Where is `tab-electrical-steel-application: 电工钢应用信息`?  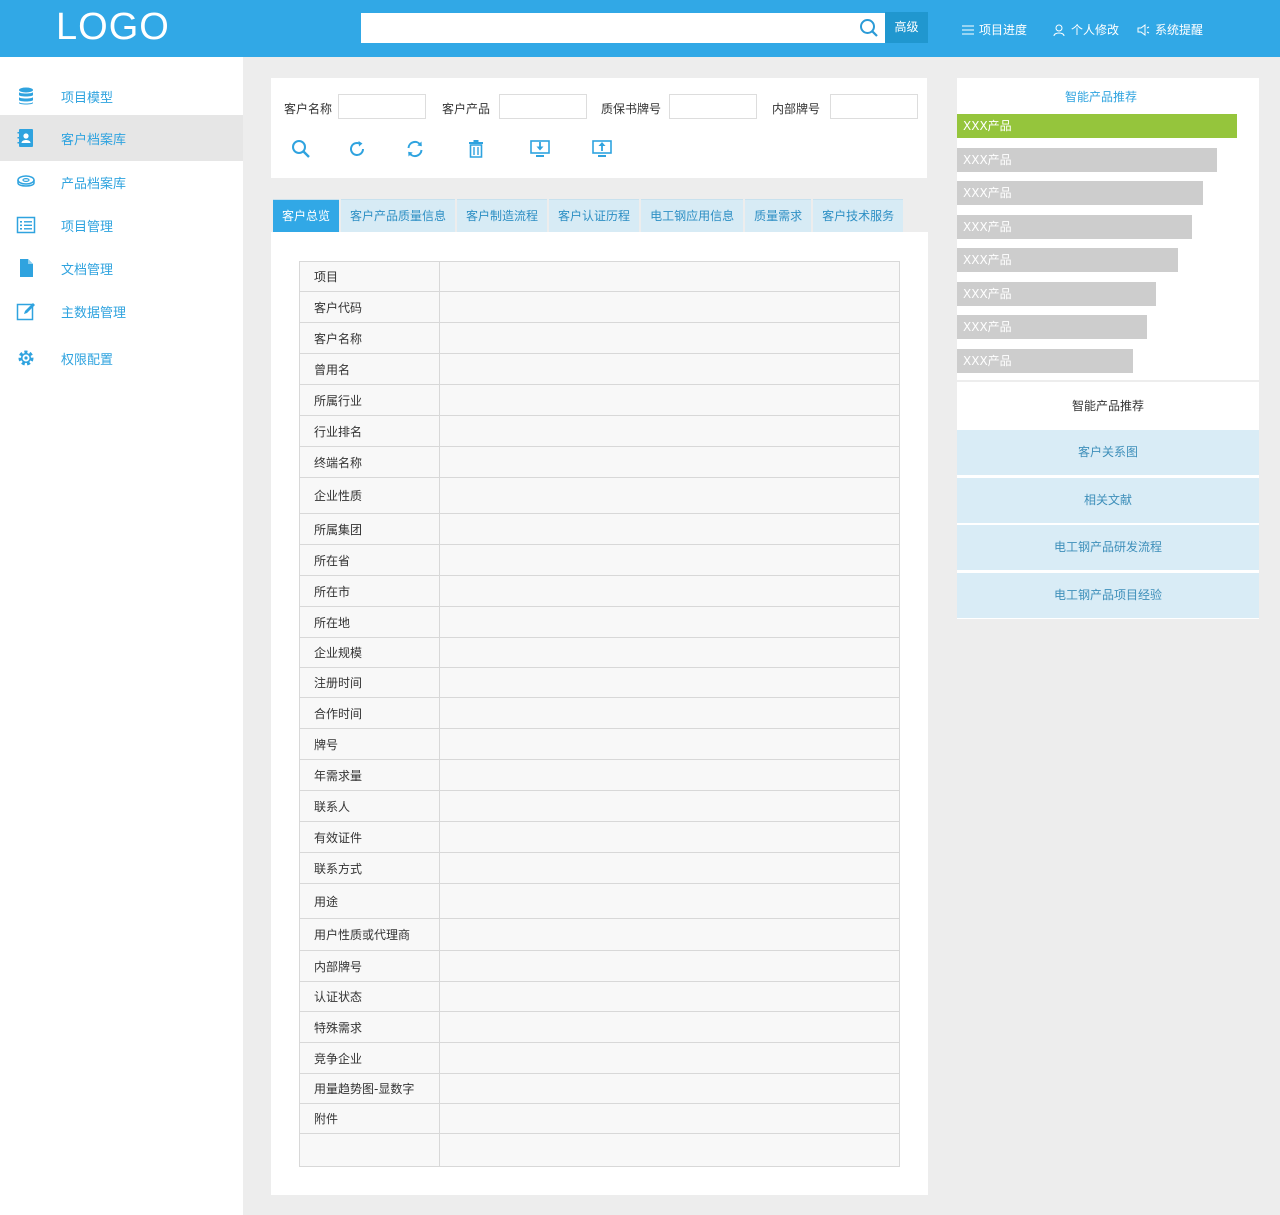 tab-electrical-steel-application: 电工钢应用信息 is located at coordinates (692, 215).